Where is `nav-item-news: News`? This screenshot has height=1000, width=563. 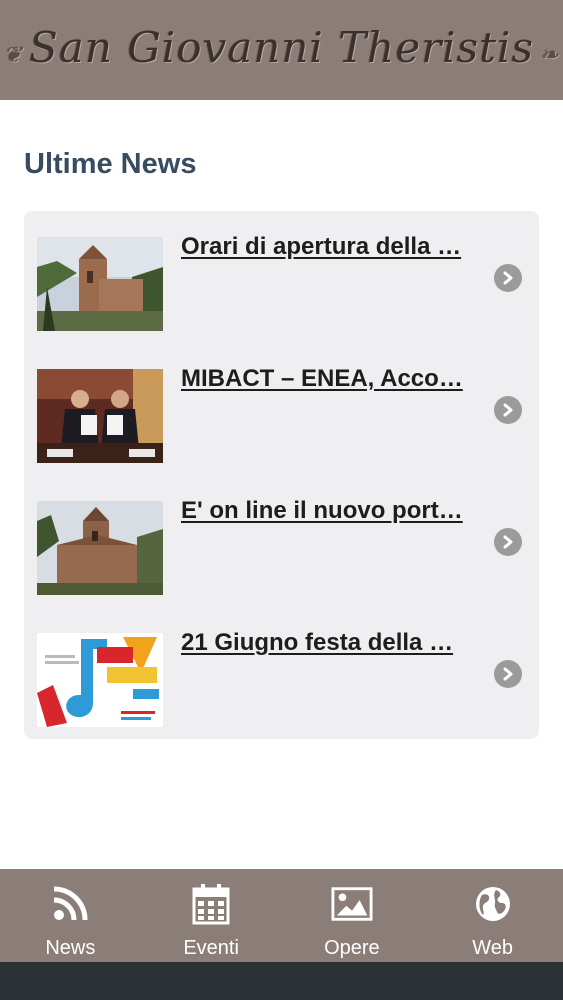
nav-item-news: News is located at coordinates (70, 915).